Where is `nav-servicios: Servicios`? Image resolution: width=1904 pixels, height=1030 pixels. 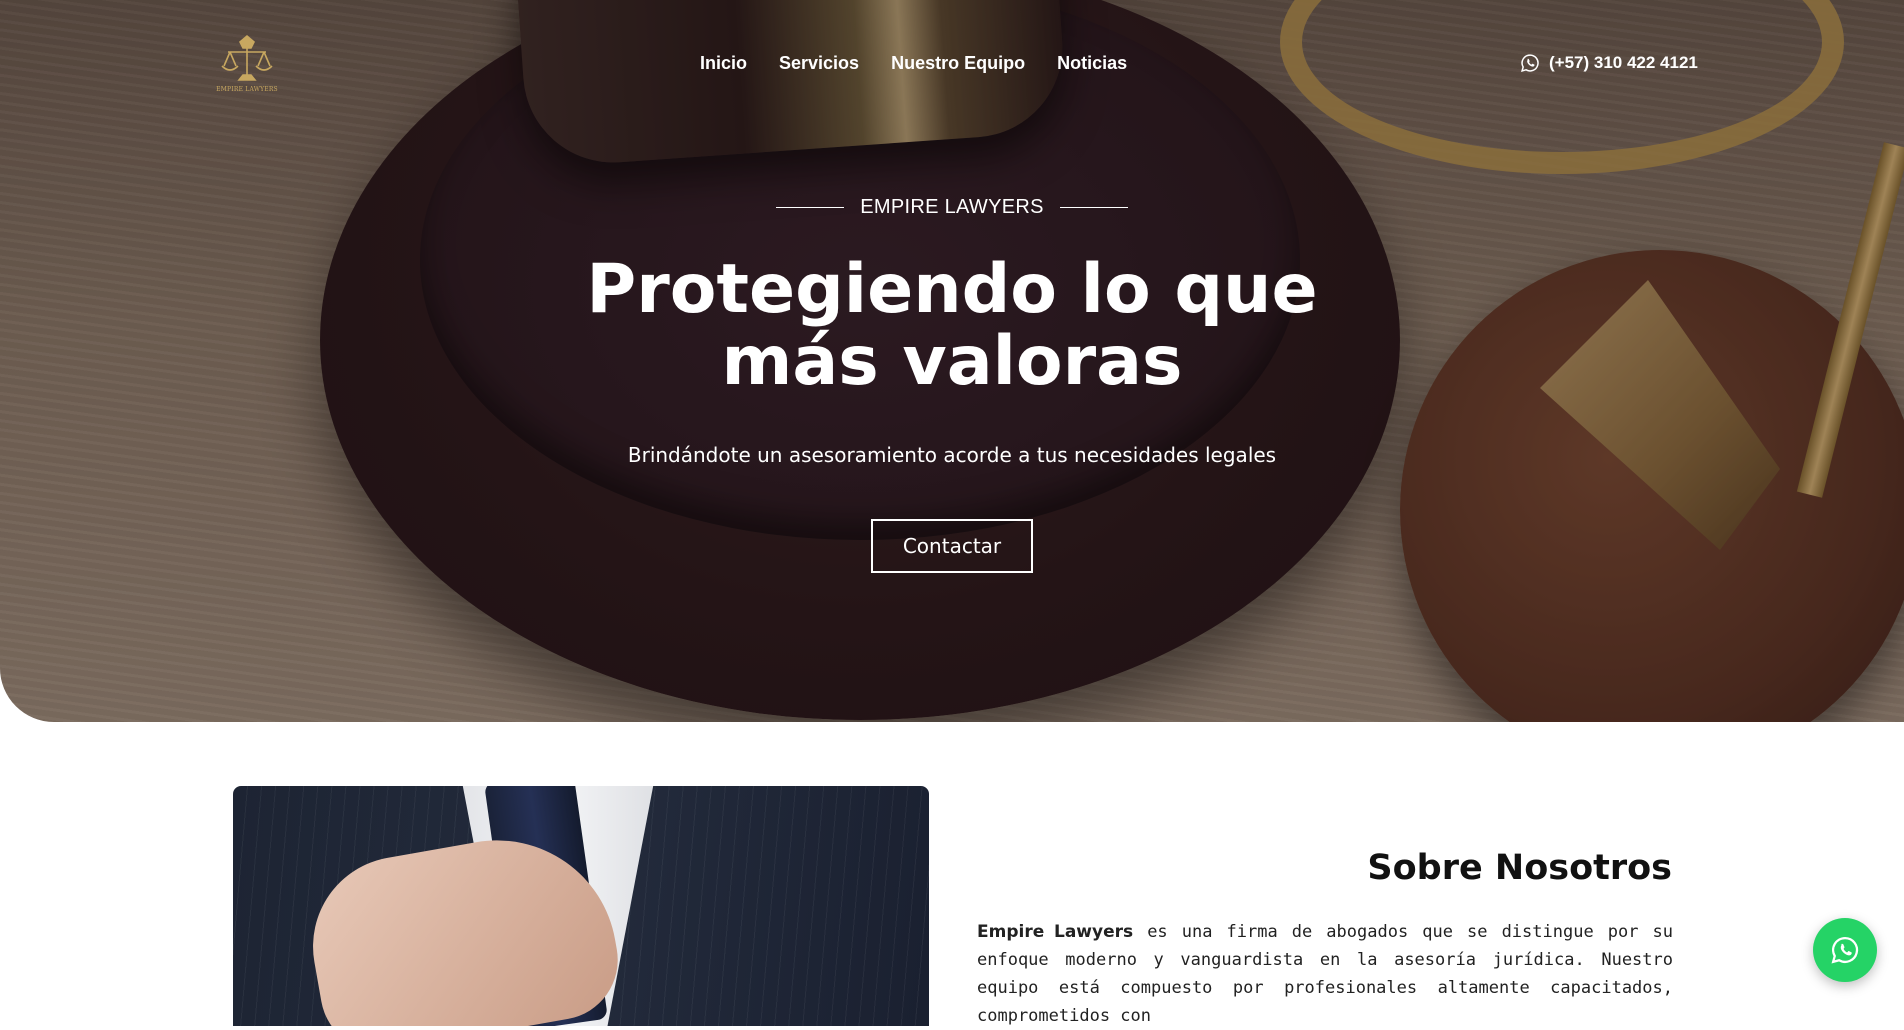
nav-servicios: Servicios is located at coordinates (819, 63).